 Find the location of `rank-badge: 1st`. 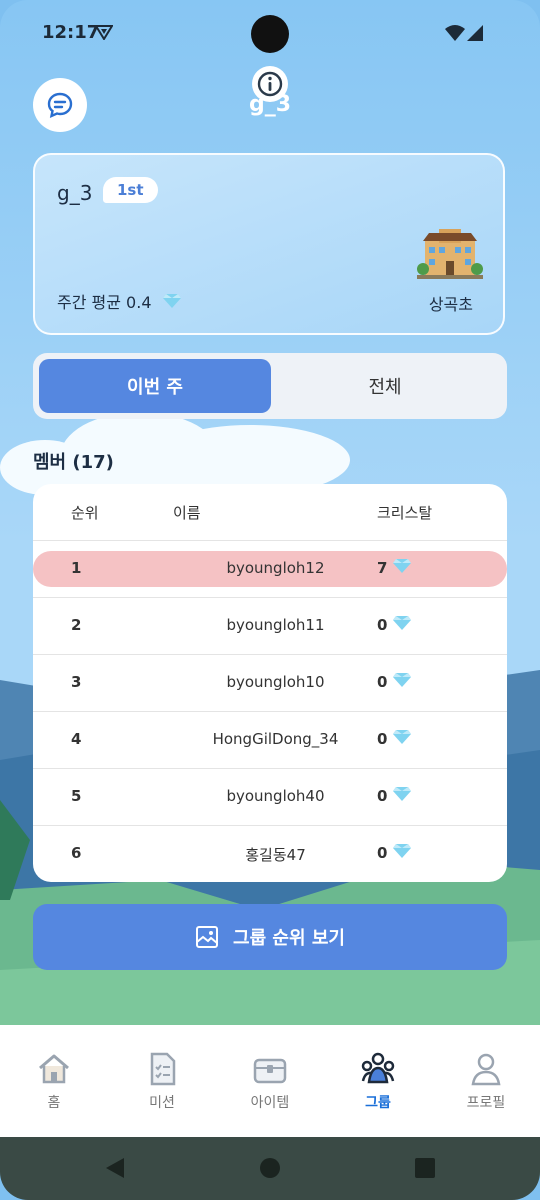

rank-badge: 1st is located at coordinates (130, 190).